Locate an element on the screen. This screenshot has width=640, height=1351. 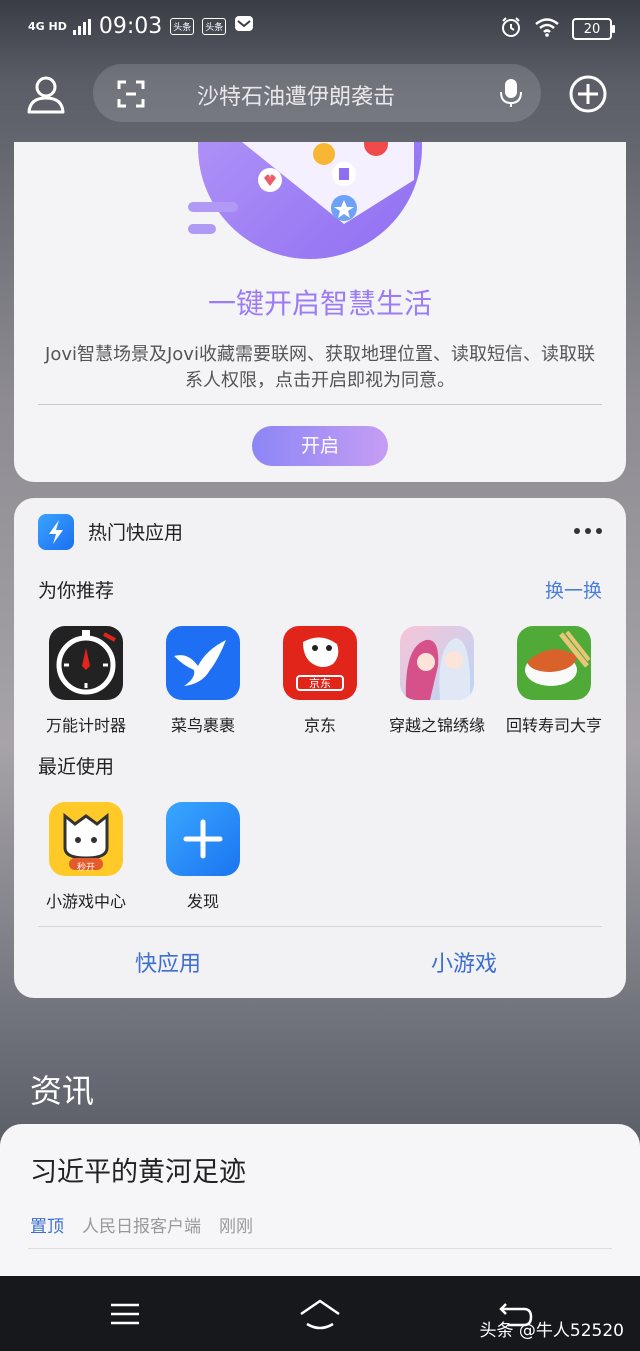
stopwatch-icon is located at coordinates (86, 663).